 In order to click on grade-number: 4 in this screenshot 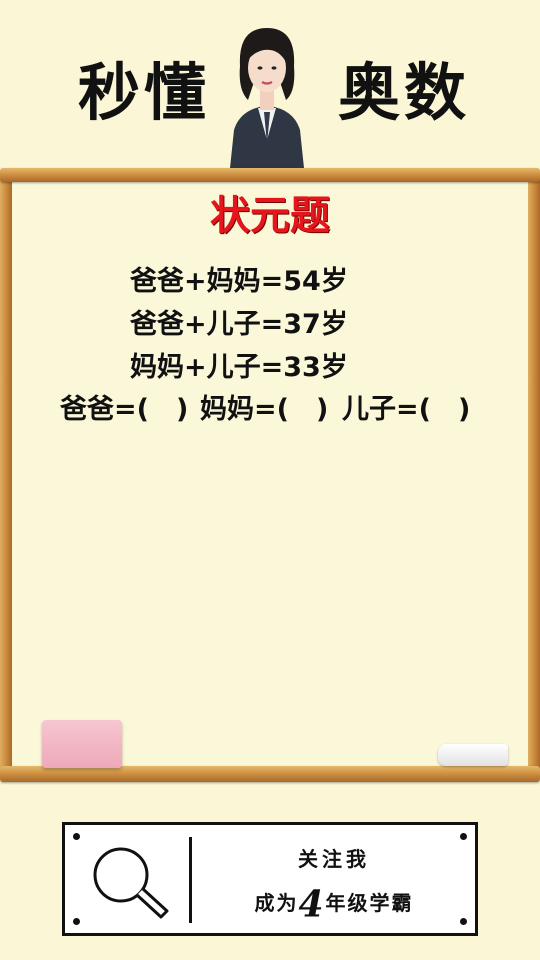, I will do `click(312, 904)`.